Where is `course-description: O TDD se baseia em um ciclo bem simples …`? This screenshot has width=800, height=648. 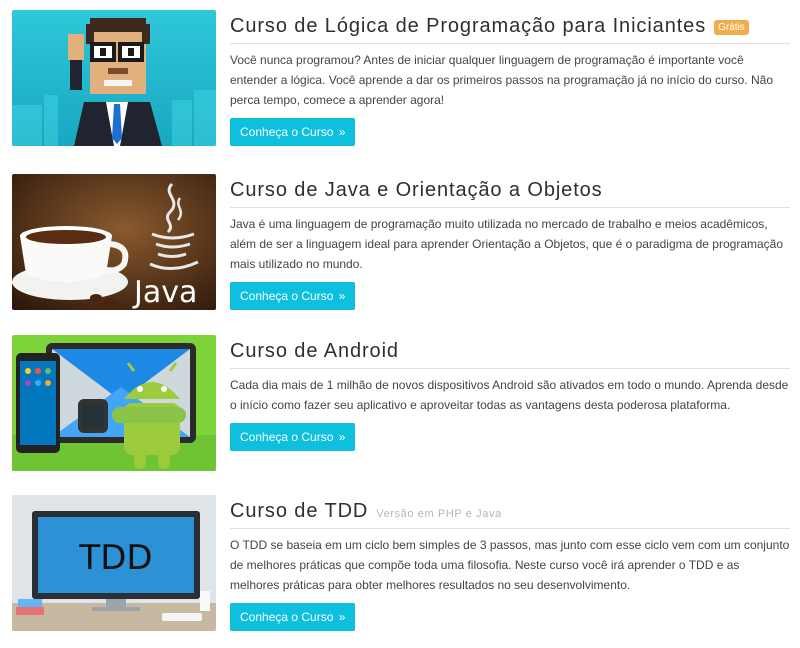 course-description: O TDD se baseia em um ciclo bem simples … is located at coordinates (510, 565).